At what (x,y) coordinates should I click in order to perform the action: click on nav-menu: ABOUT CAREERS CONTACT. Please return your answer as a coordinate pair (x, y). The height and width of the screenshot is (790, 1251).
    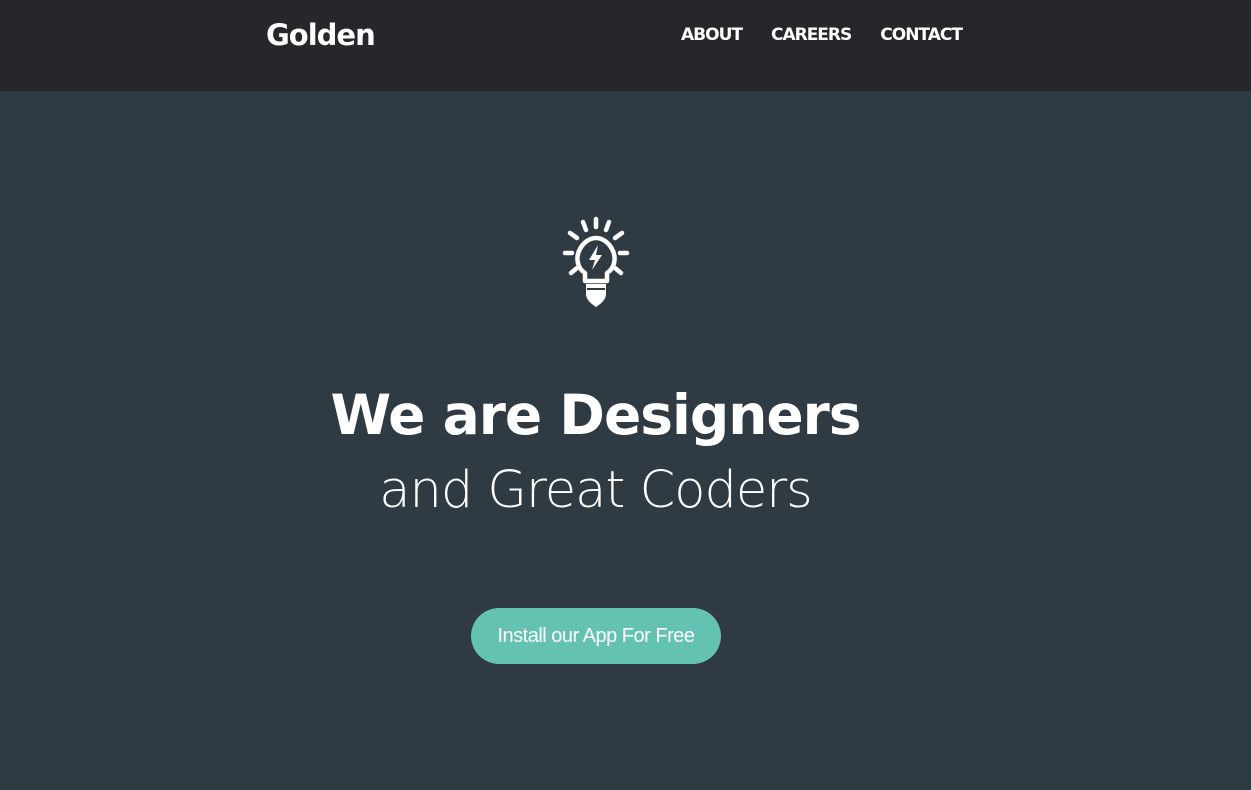
    Looking at the image, I should click on (822, 35).